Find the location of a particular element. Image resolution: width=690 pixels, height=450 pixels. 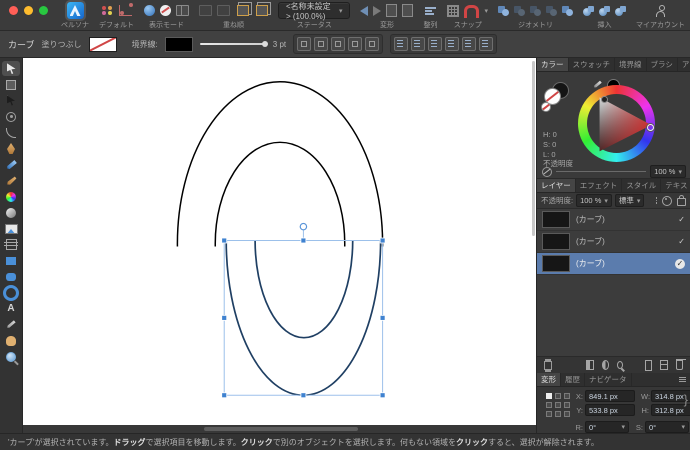

boolean-subtract-icon is located at coordinates (519, 10).